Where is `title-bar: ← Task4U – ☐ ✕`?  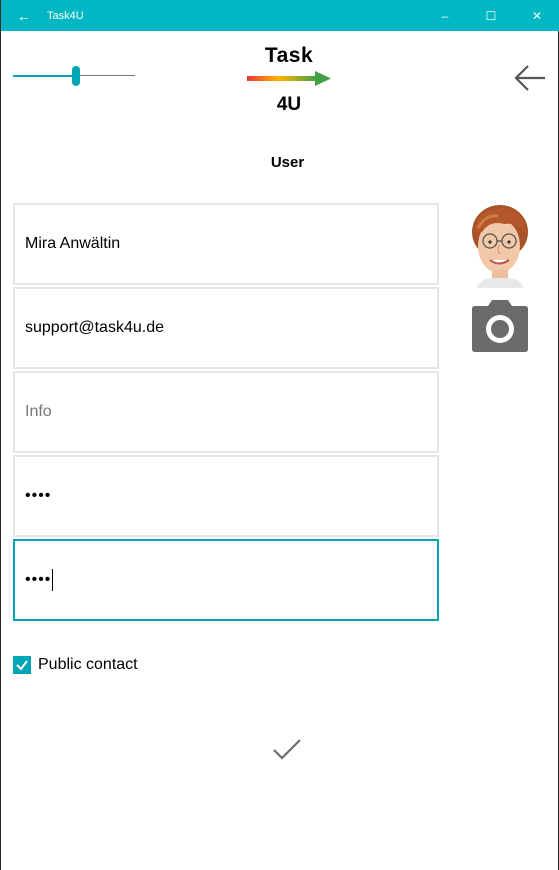 title-bar: ← Task4U – ☐ ✕ is located at coordinates (280, 15).